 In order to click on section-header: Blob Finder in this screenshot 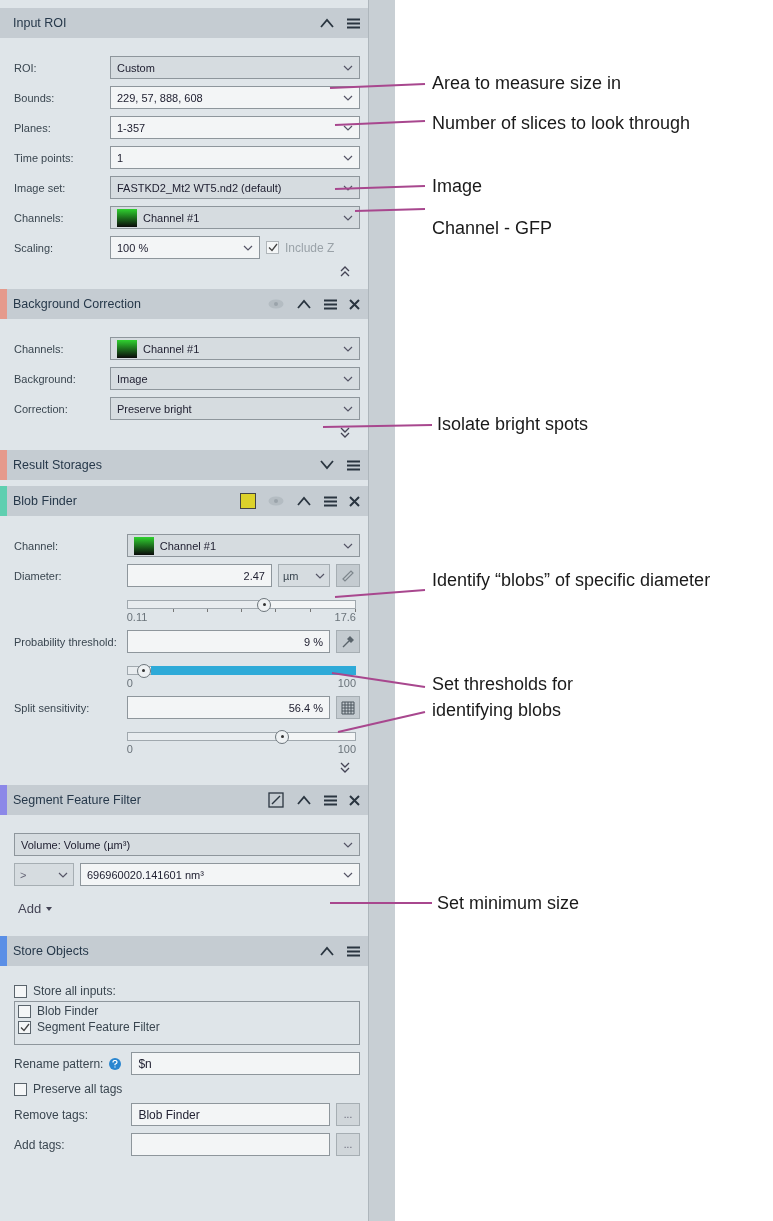, I will do `click(184, 501)`.